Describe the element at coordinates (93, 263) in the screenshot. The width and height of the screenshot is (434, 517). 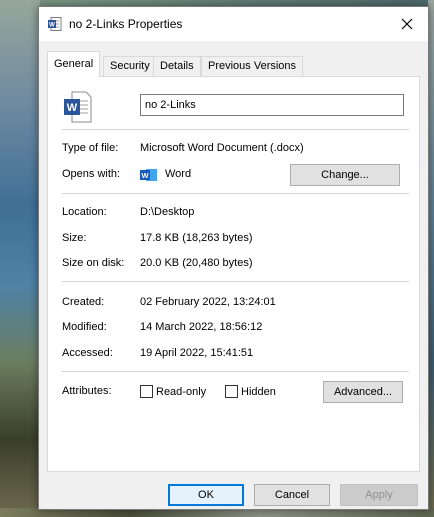
I see `size-on-disk-label: Size on disk:` at that location.